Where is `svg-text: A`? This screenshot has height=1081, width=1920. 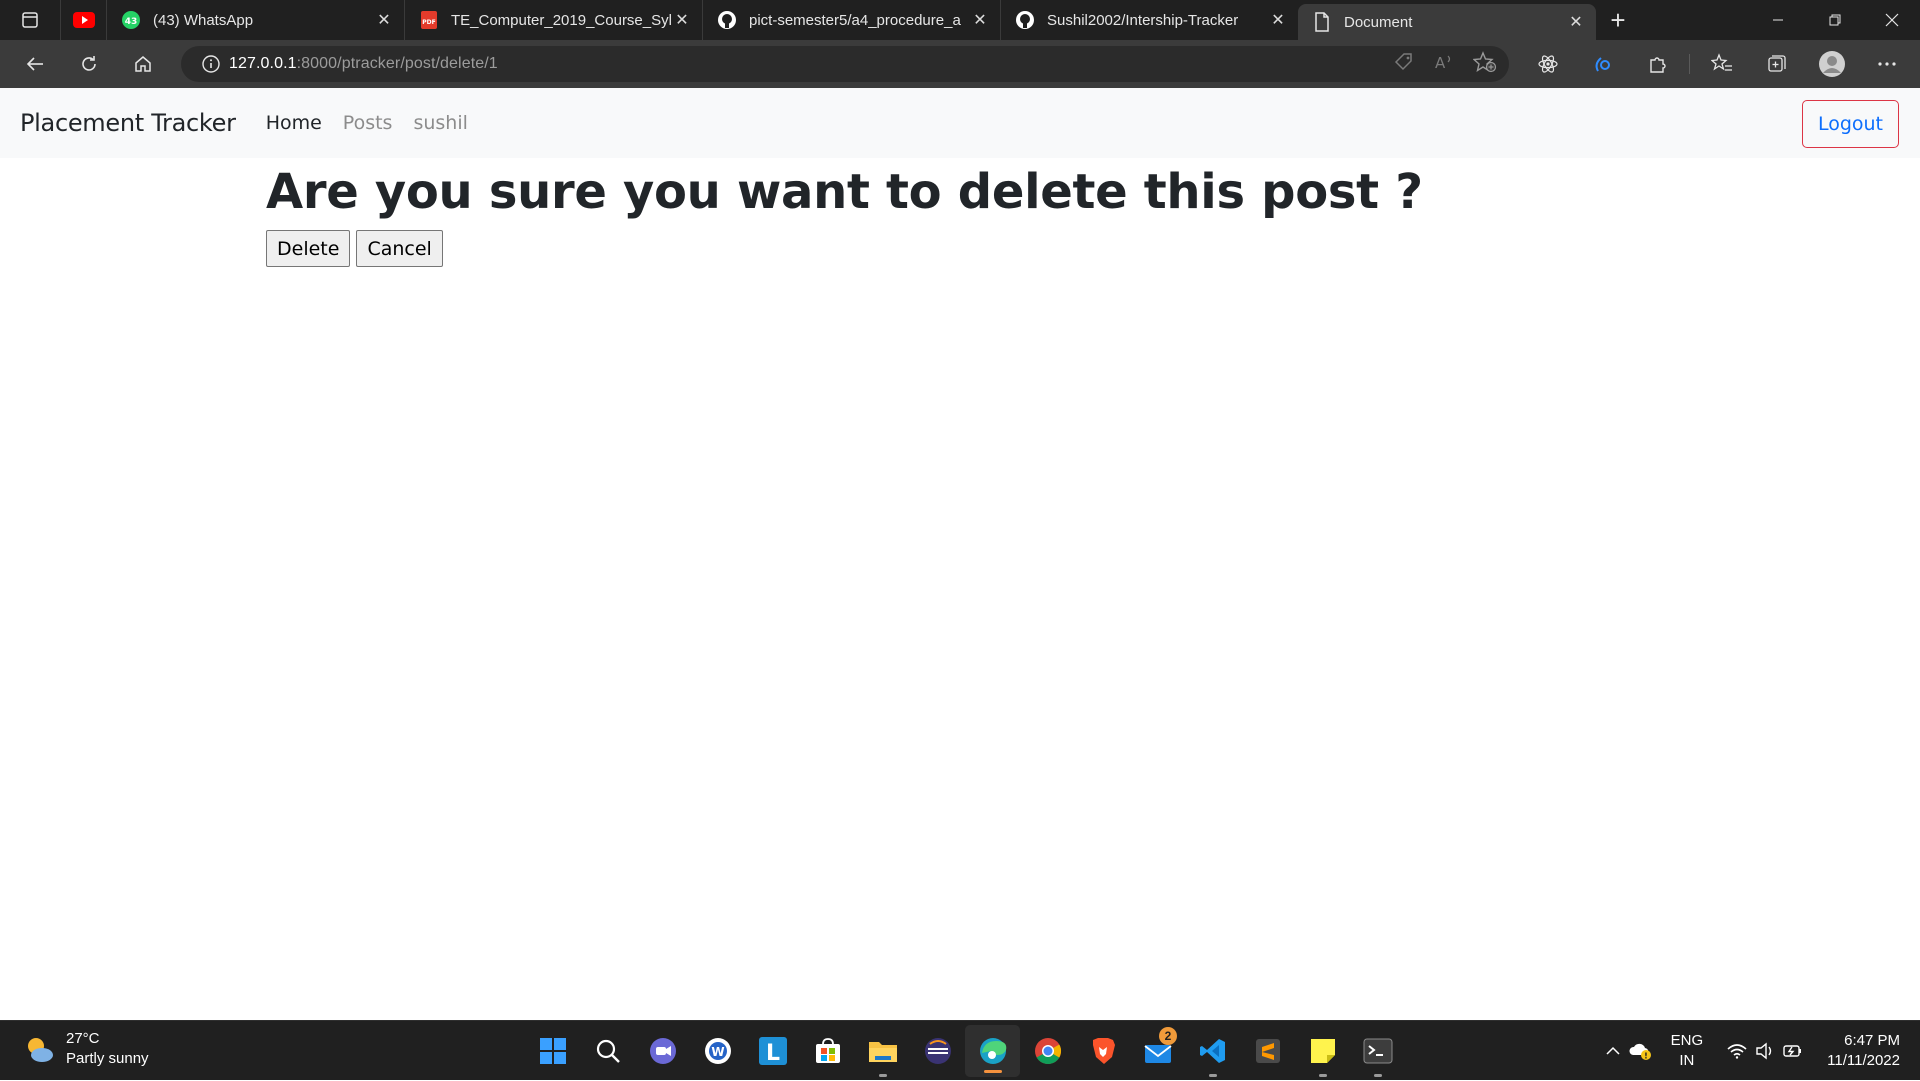 svg-text: A is located at coordinates (1440, 63).